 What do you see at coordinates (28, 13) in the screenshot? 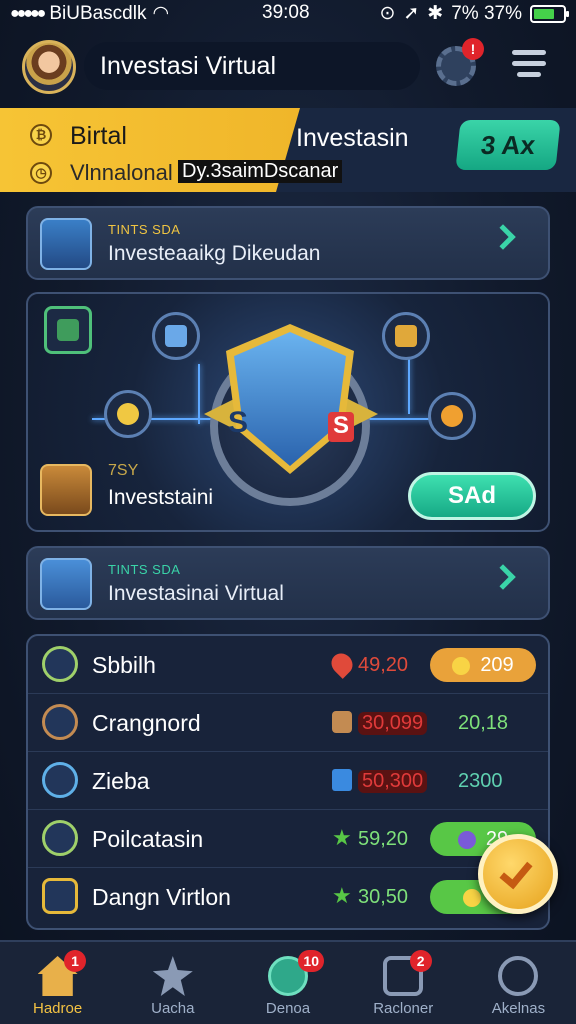
I see `signal-icon: ●●●●●` at bounding box center [28, 13].